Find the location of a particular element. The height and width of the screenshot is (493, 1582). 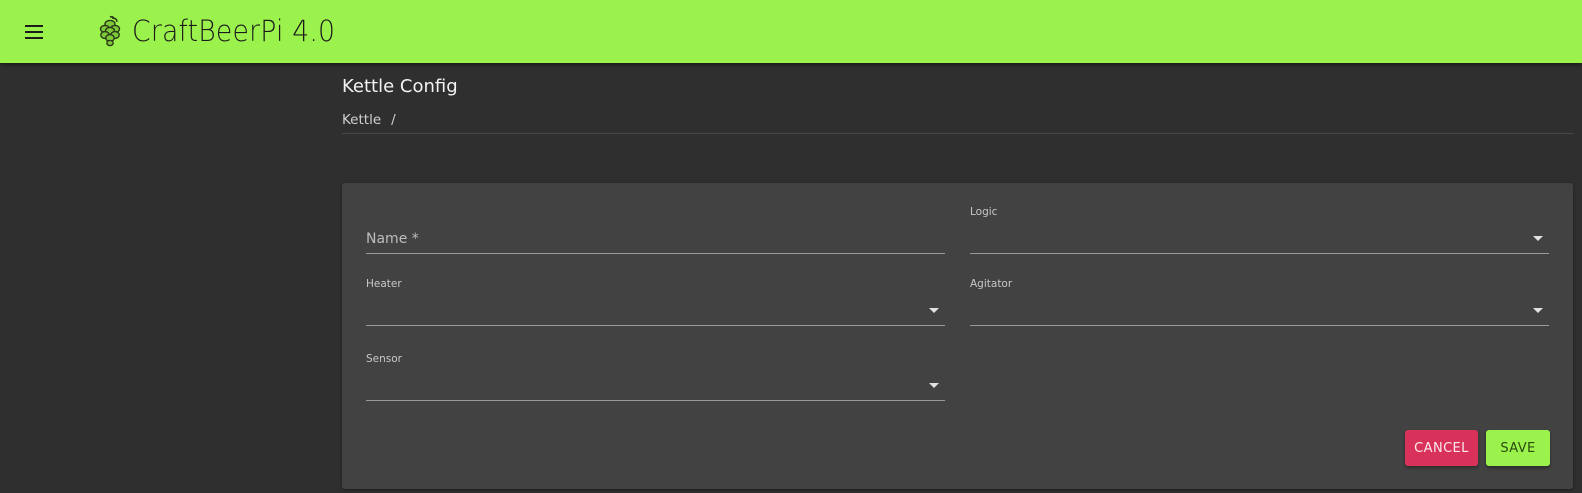

app-title: CraftBeerPi 4.0 is located at coordinates (234, 31).